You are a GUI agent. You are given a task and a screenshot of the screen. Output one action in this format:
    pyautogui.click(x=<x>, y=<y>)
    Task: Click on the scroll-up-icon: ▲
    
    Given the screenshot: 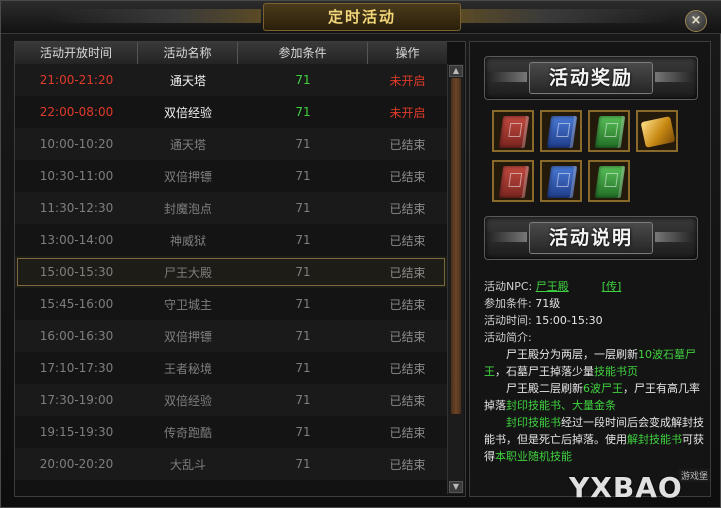 What is the action you would take?
    pyautogui.click(x=456, y=71)
    